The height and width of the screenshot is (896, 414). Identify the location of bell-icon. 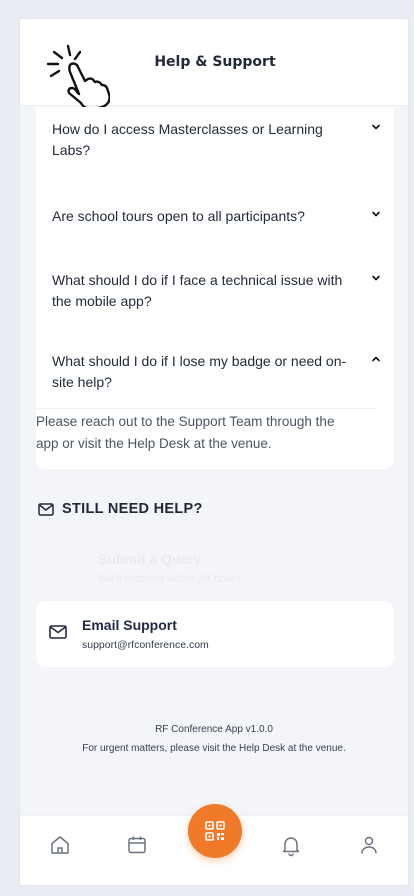
(291, 845).